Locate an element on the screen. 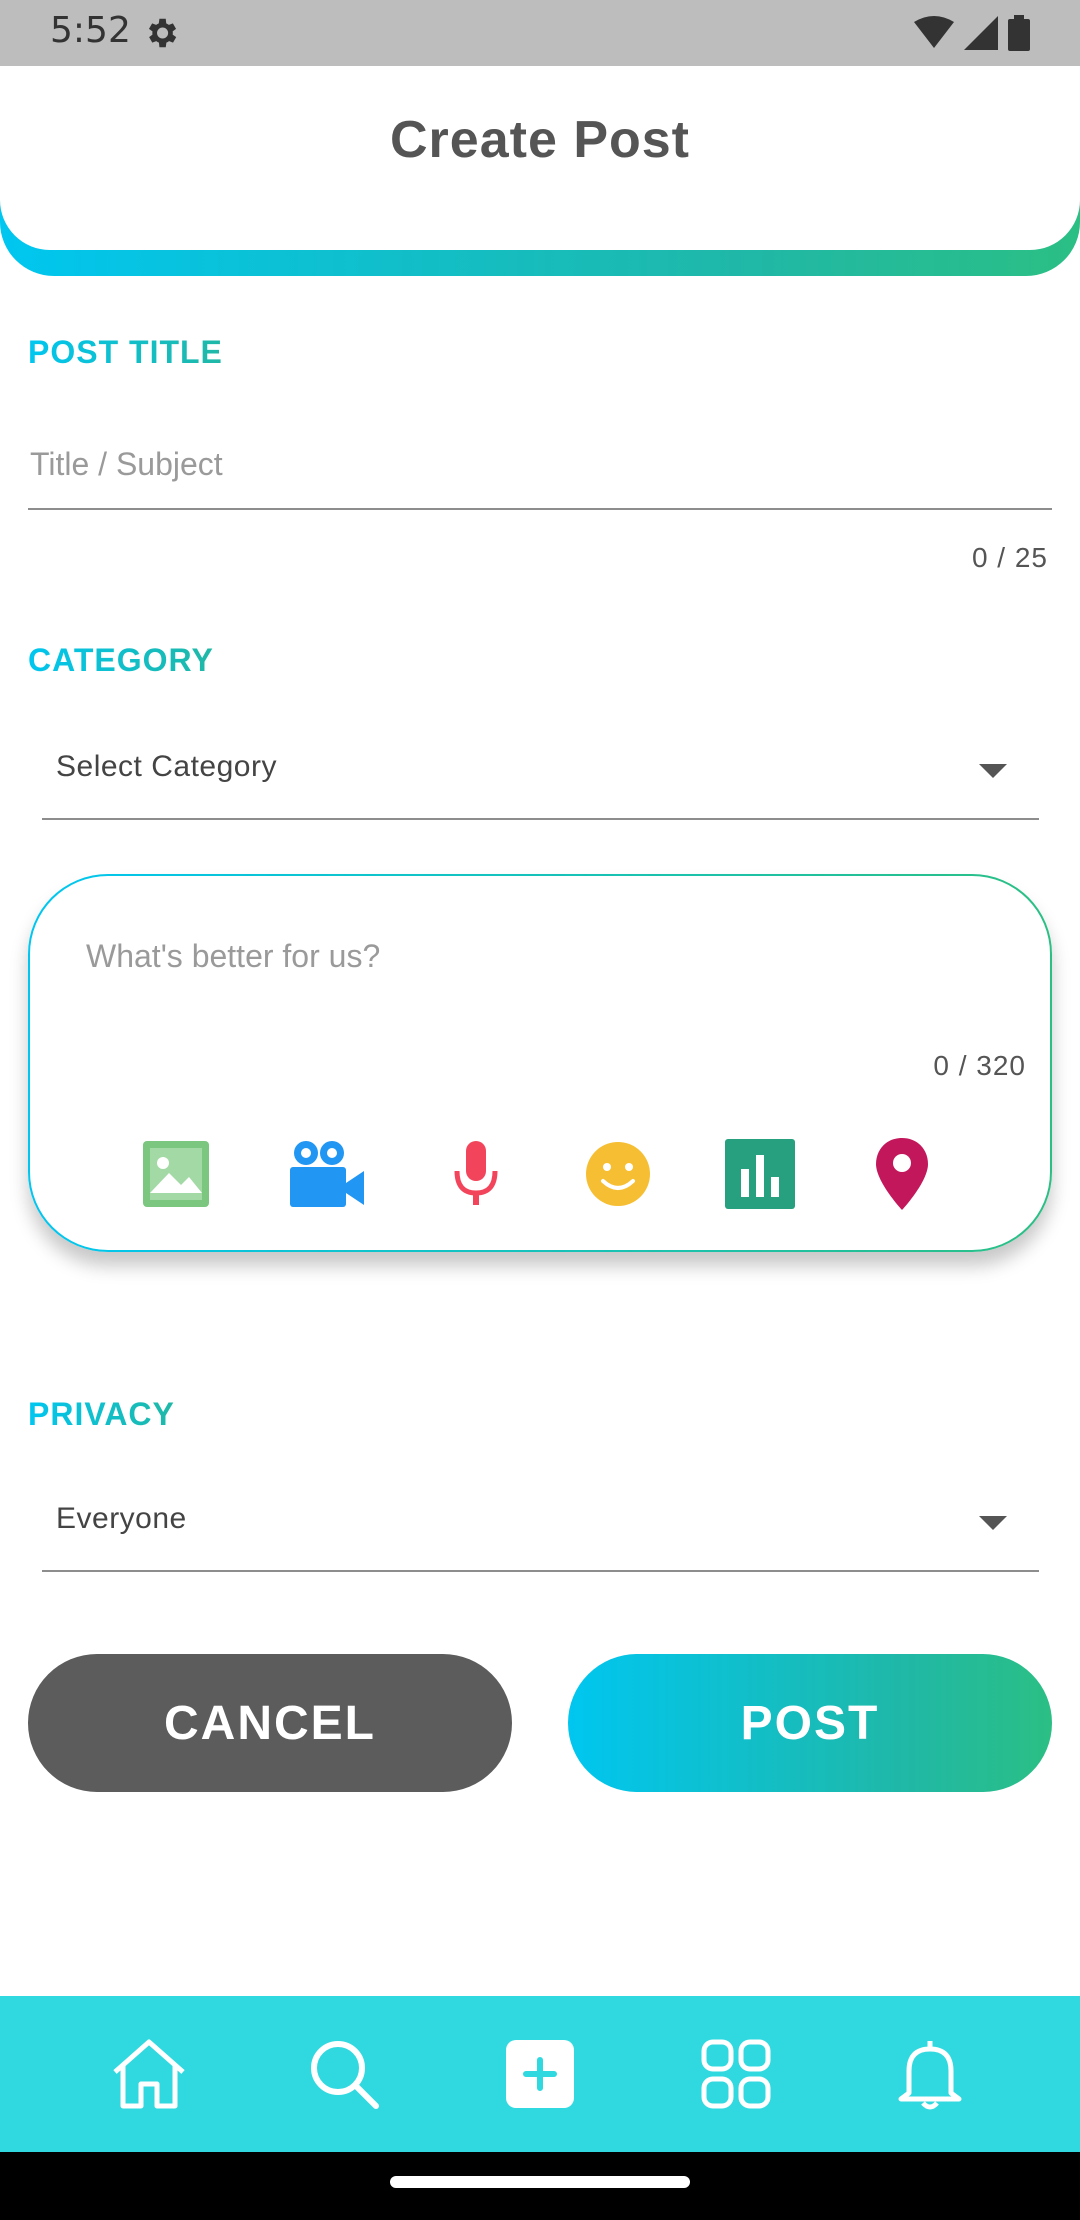 The height and width of the screenshot is (2220, 1080). privacy-select-value: Everyone is located at coordinates (121, 1518).